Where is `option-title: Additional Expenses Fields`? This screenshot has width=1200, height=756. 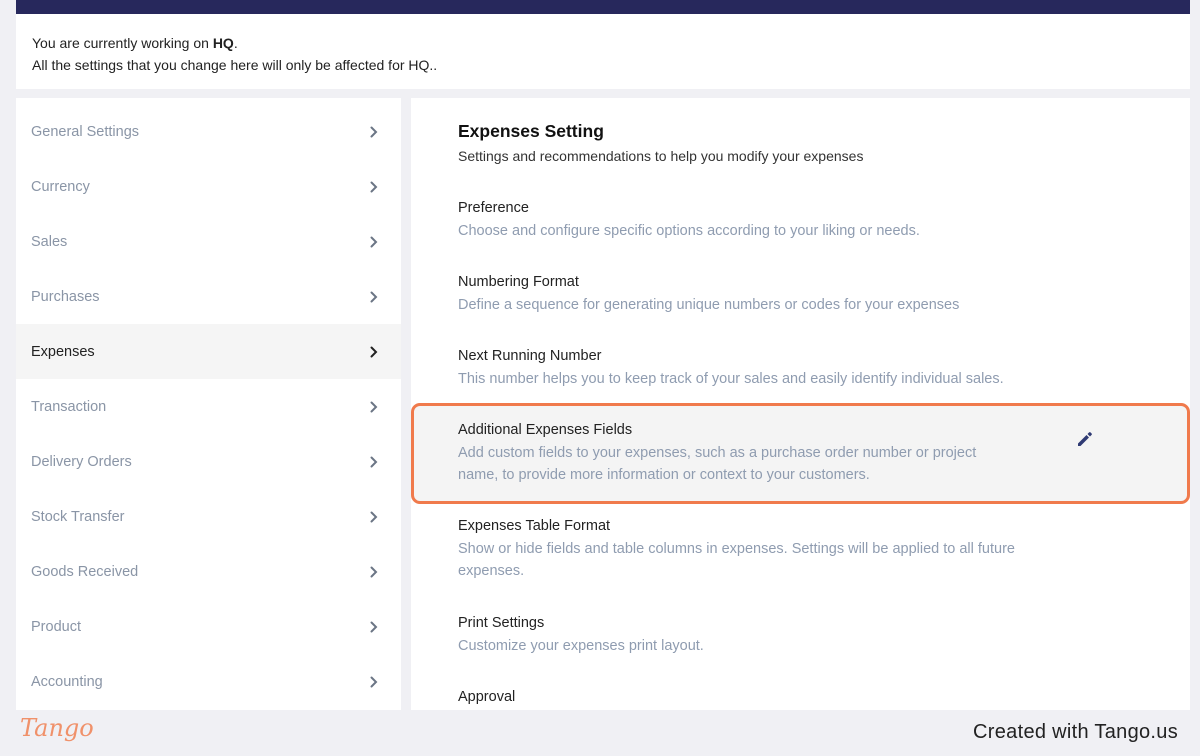 option-title: Additional Expenses Fields is located at coordinates (545, 430).